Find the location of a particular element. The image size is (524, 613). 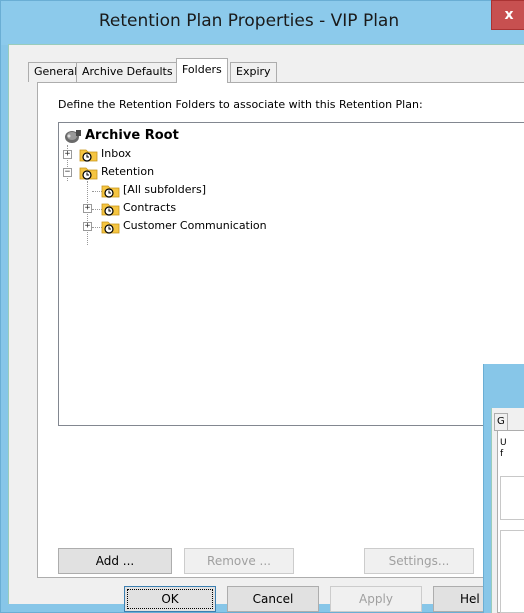

title-bar: Retention Plan Properties - VIP Plan x is located at coordinates (262, 22).